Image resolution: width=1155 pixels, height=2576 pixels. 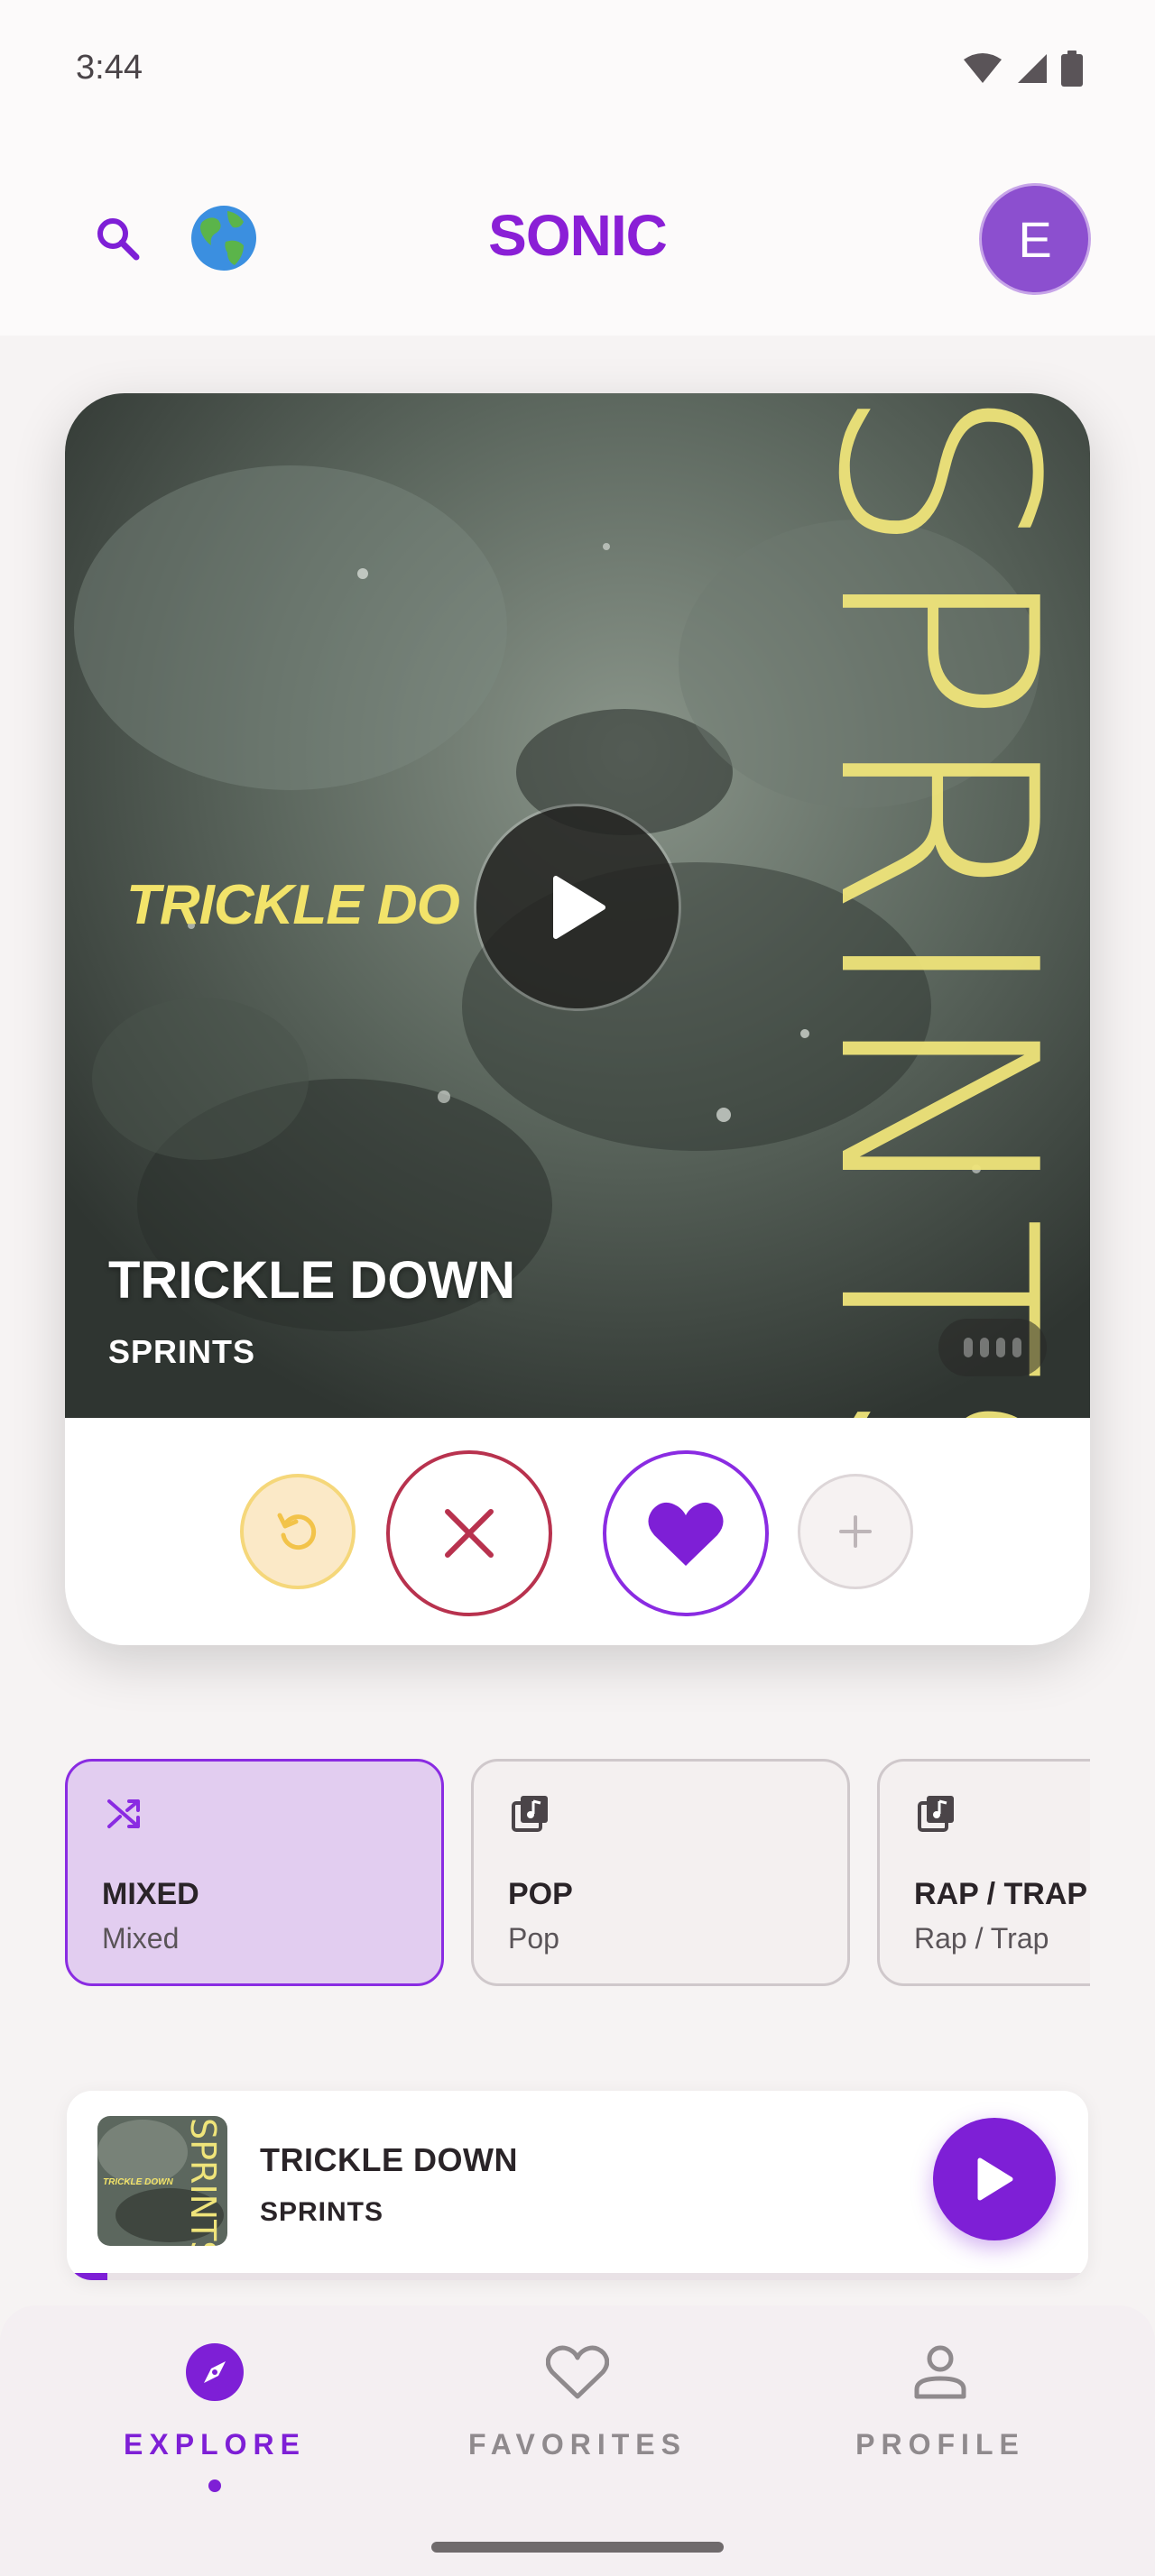 I want to click on plus-icon, so click(x=855, y=1532).